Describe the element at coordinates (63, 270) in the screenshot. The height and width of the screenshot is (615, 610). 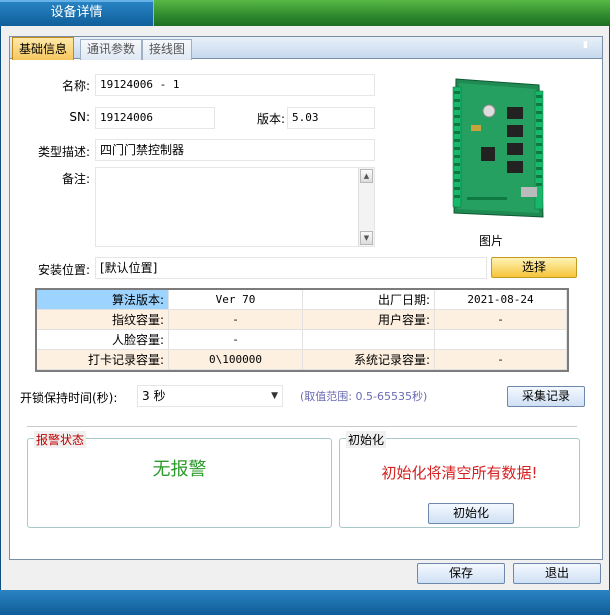
I see `location-label: 安装位置:` at that location.